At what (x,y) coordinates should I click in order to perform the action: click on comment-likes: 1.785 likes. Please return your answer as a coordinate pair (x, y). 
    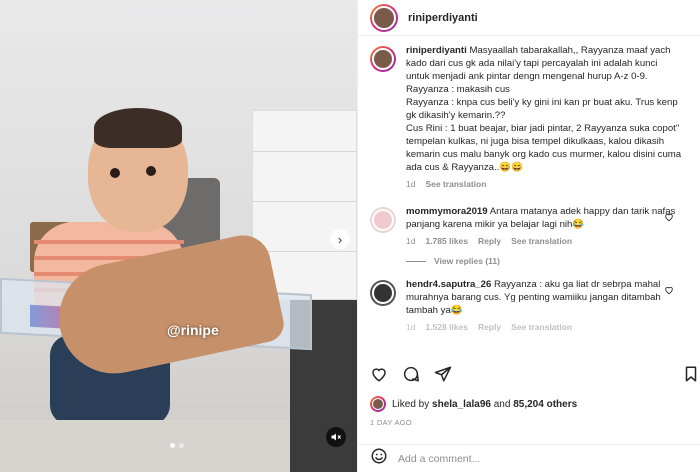
    Looking at the image, I should click on (446, 241).